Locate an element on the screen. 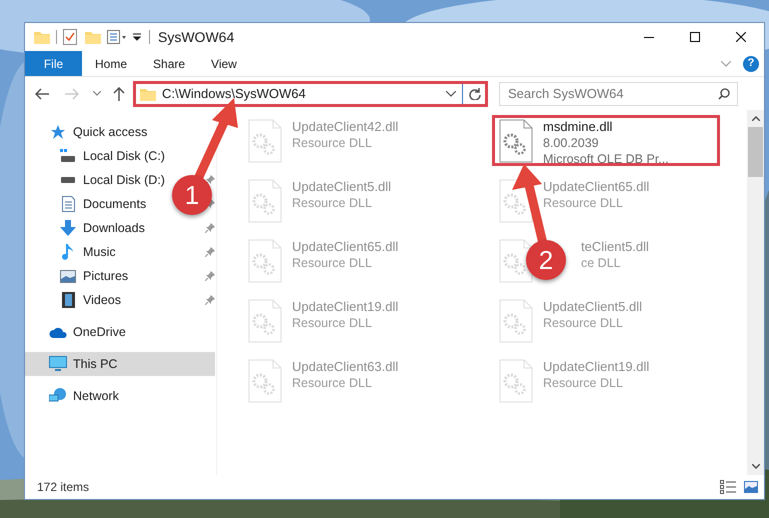 The height and width of the screenshot is (518, 769). window-title: SysWOW64 is located at coordinates (196, 37).